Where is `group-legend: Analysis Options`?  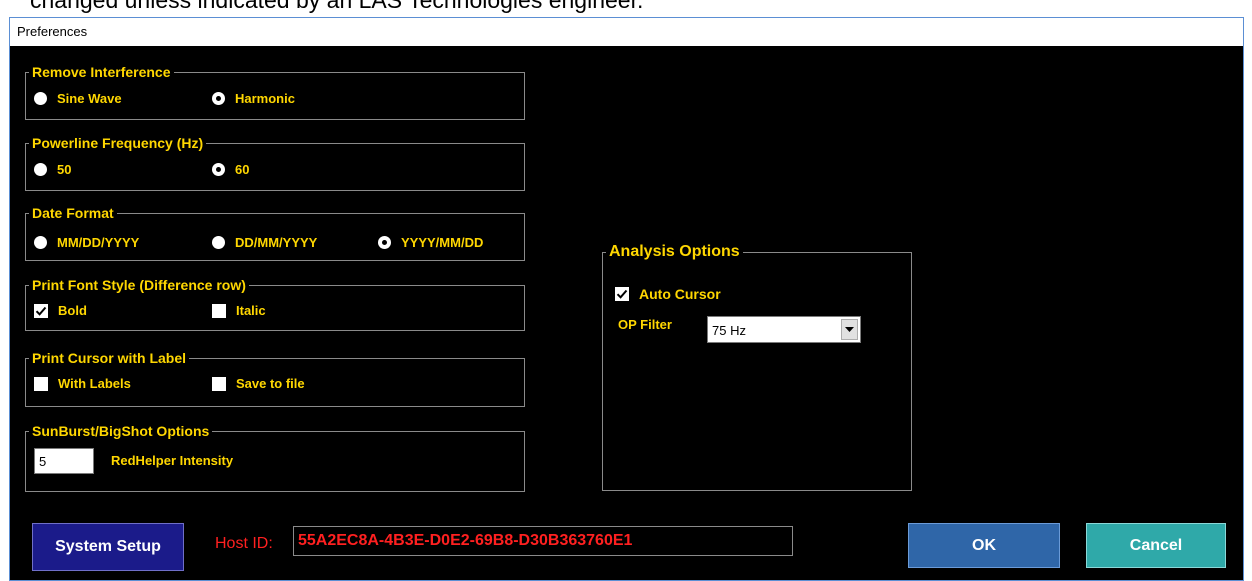
group-legend: Analysis Options is located at coordinates (674, 252).